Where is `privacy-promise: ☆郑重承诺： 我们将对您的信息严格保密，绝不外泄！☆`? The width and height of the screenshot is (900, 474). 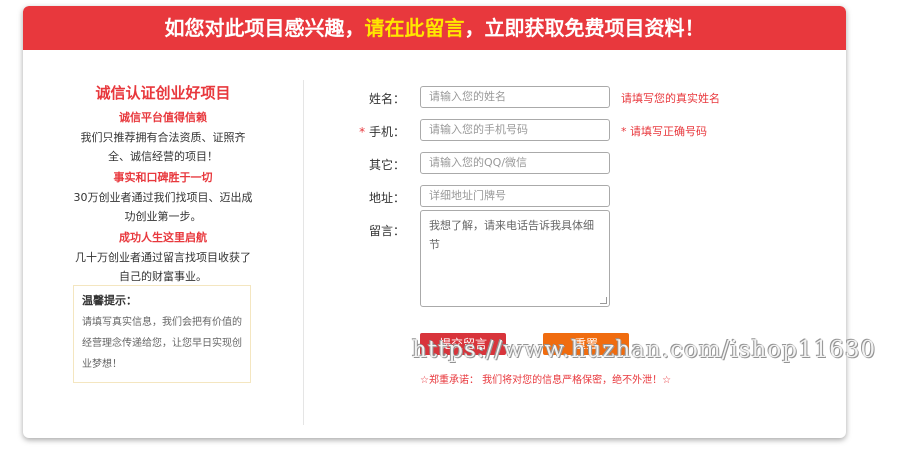
privacy-promise: ☆郑重承诺： 我们将对您的信息严格保密，绝不外泄！☆ is located at coordinates (546, 380).